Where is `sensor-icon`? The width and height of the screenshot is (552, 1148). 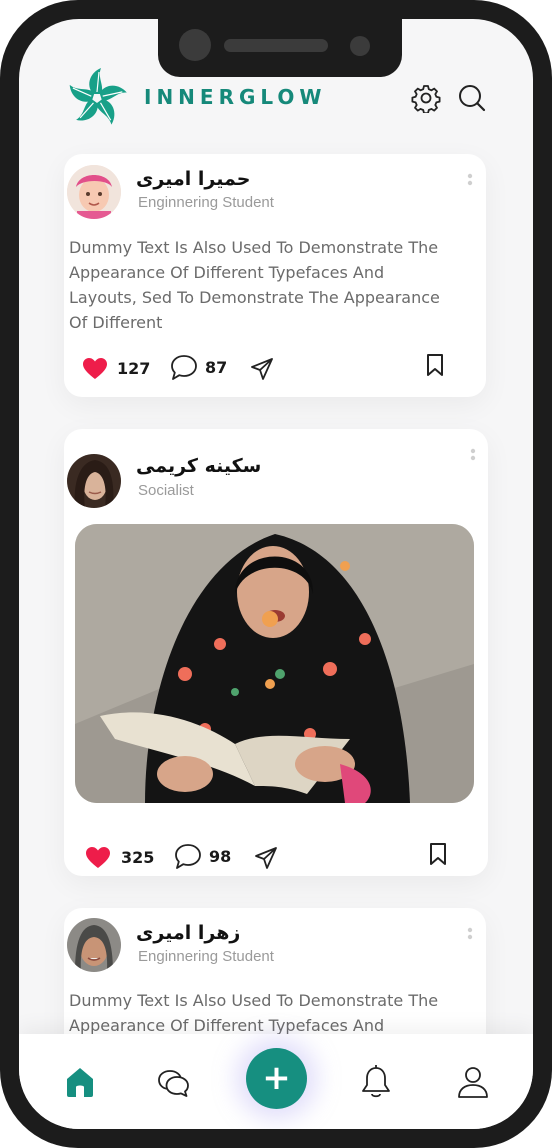
sensor-icon is located at coordinates (360, 46).